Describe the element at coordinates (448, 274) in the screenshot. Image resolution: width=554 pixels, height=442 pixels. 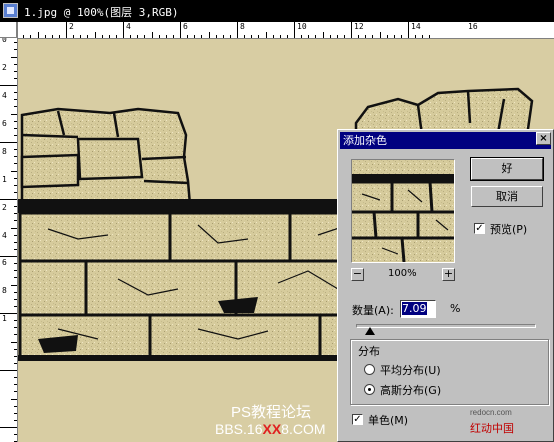
I see `zoom-in-button: +` at that location.